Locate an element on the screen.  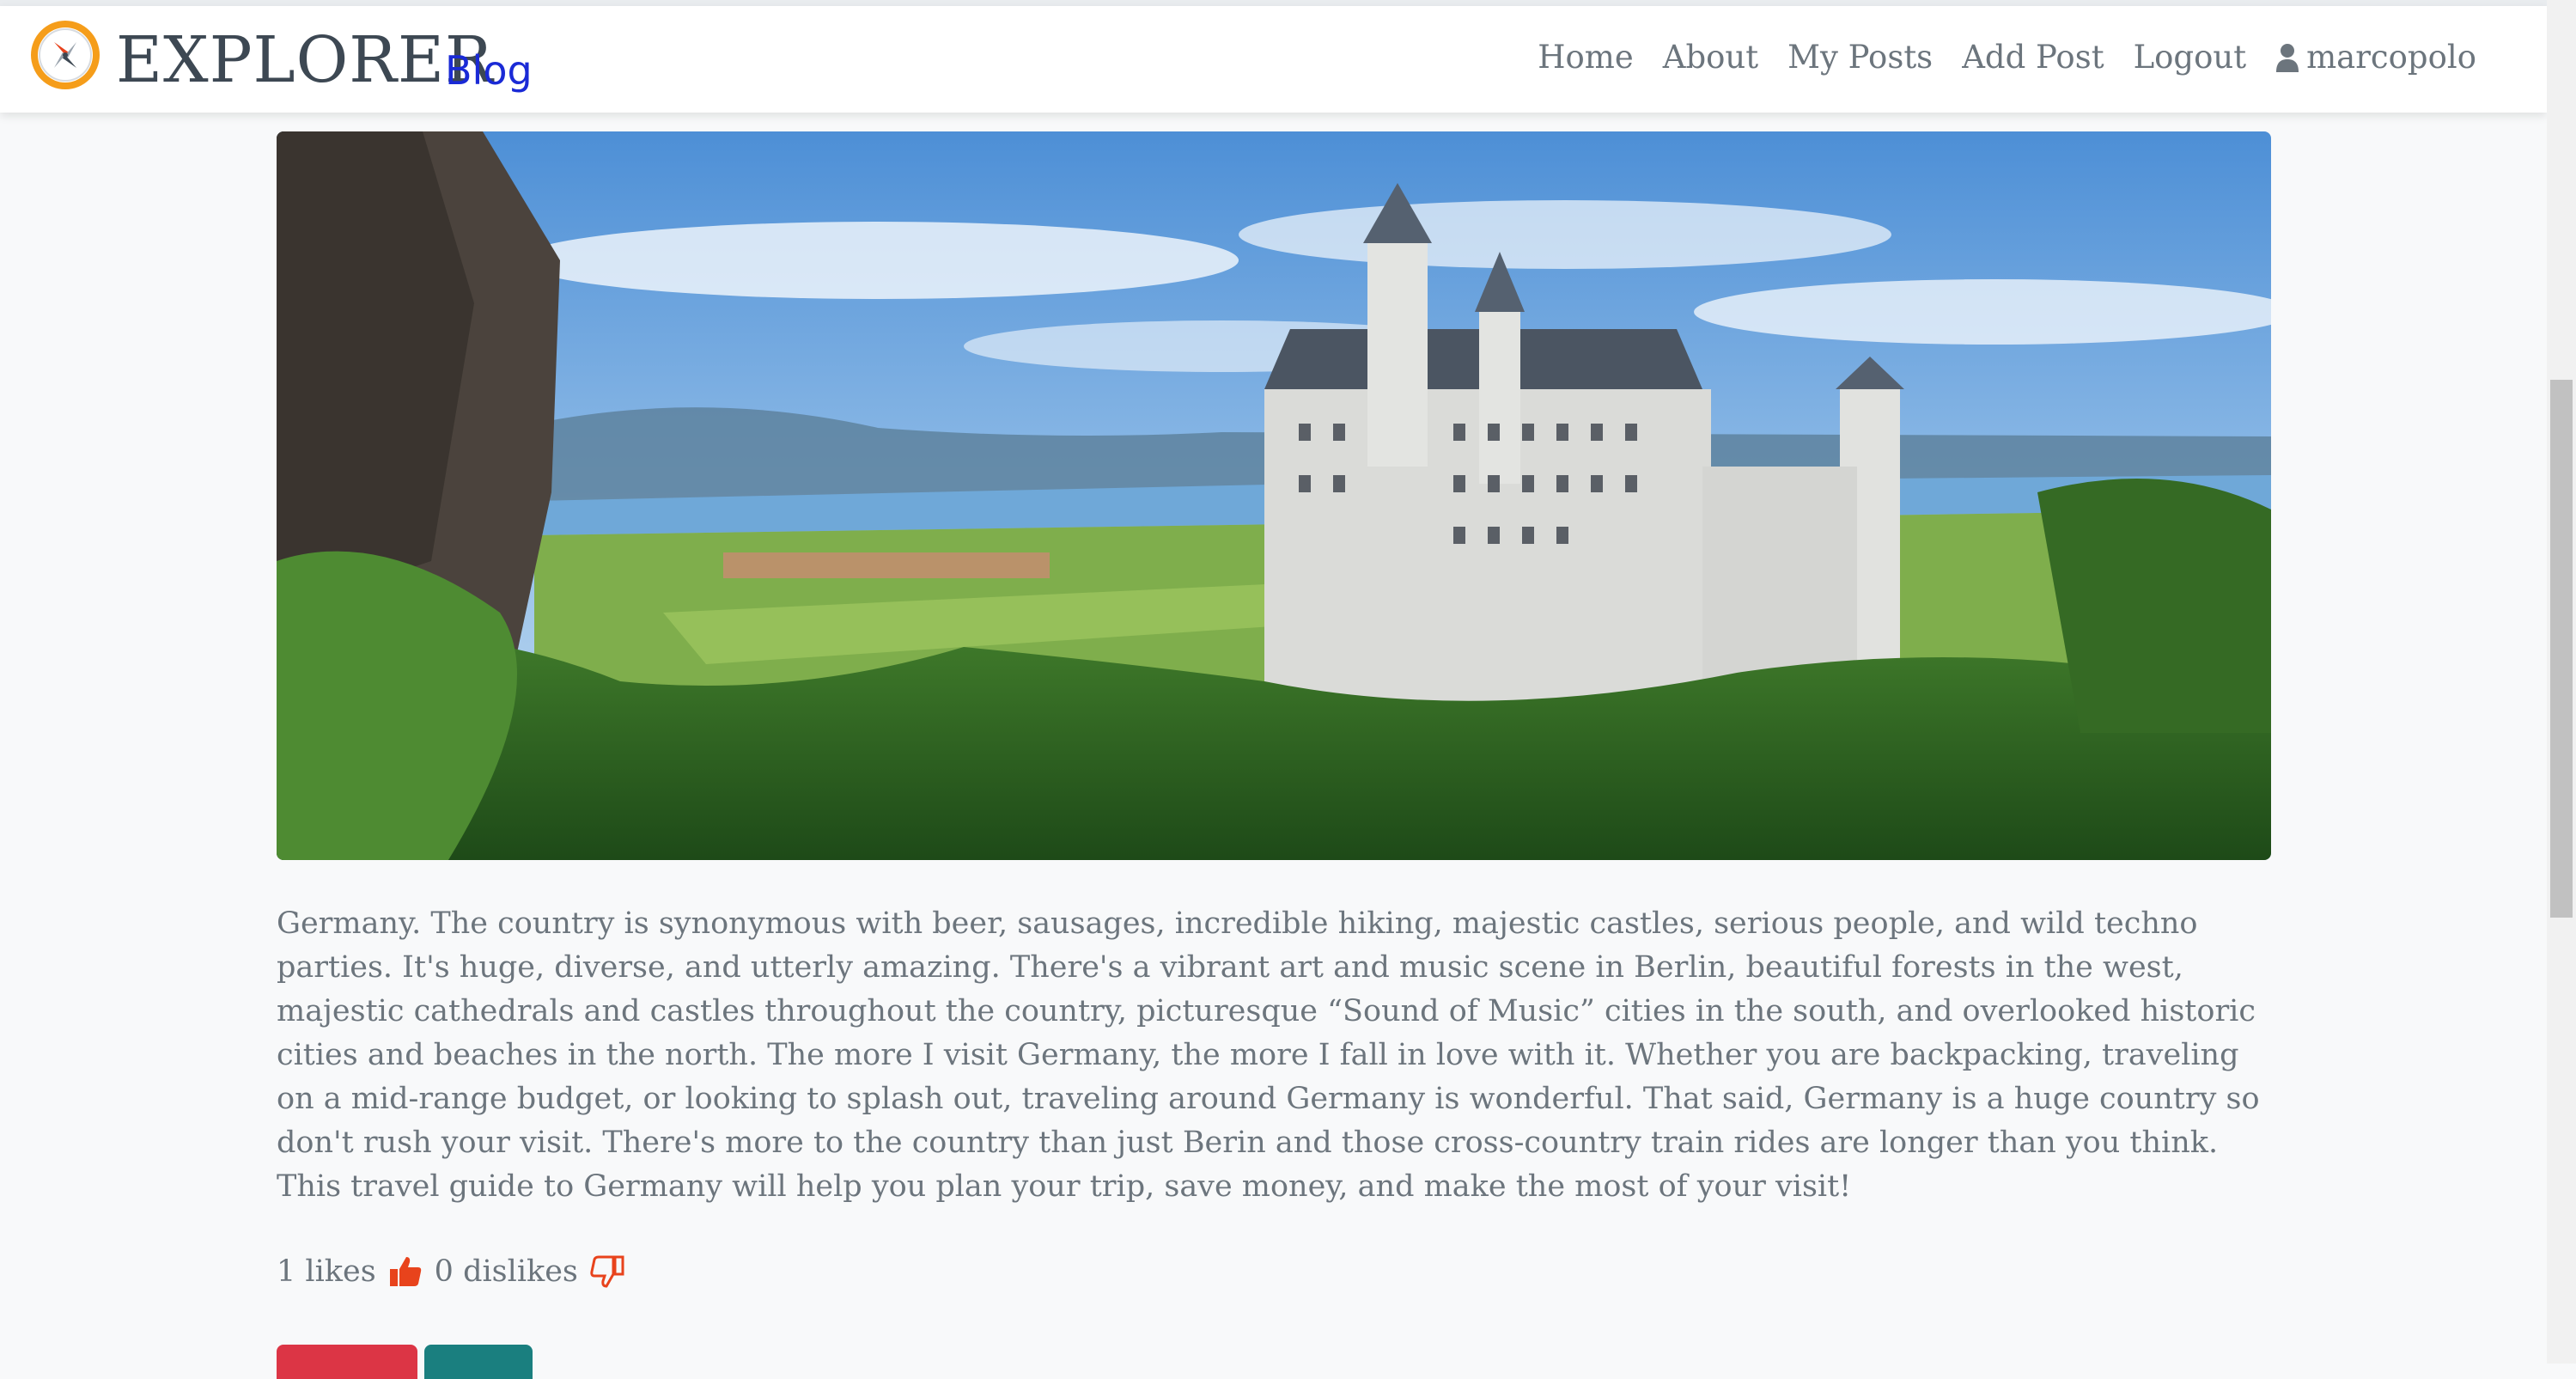
likes-count: 1 likes is located at coordinates (326, 1271).